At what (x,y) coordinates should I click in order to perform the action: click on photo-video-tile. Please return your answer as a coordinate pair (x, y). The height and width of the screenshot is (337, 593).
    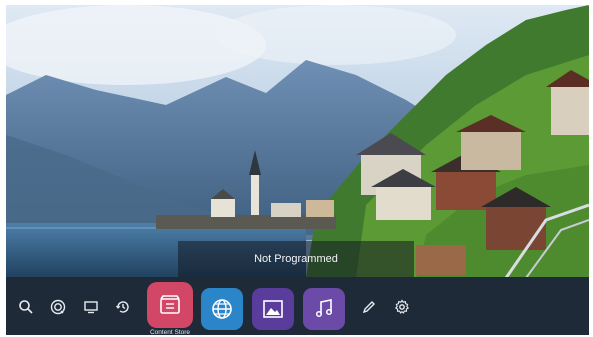
    Looking at the image, I should click on (273, 309).